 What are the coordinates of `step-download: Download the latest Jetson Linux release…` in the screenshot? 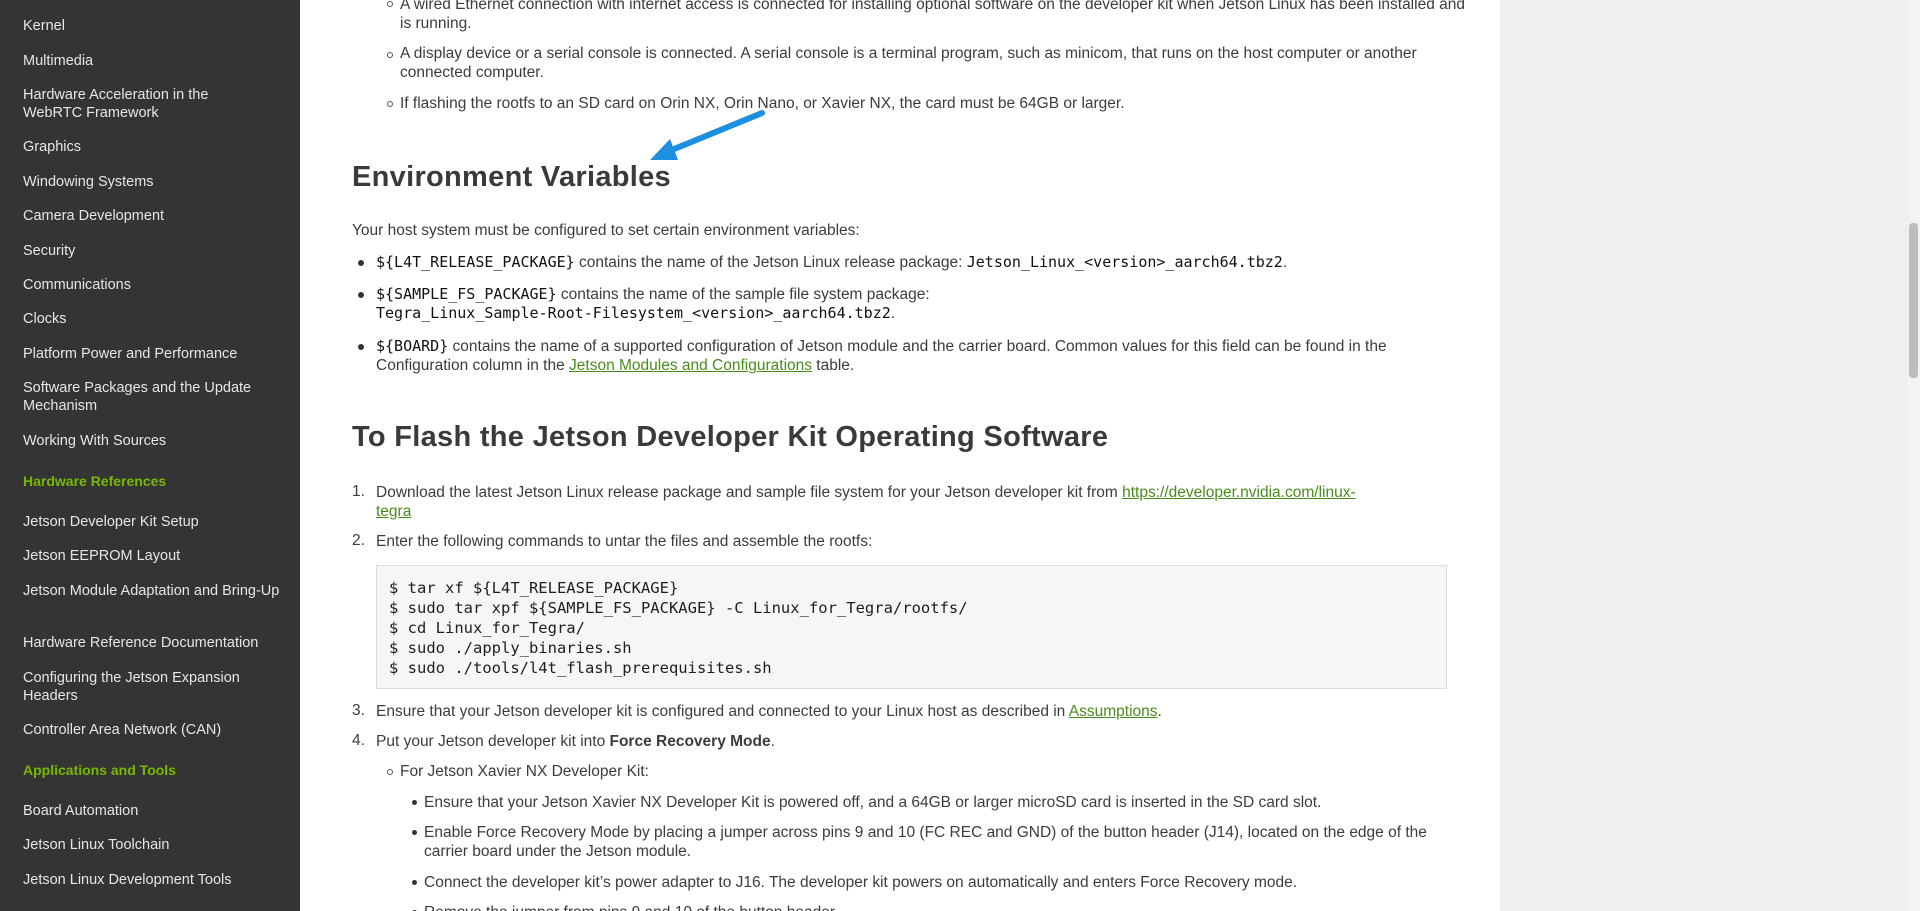 It's located at (916, 492).